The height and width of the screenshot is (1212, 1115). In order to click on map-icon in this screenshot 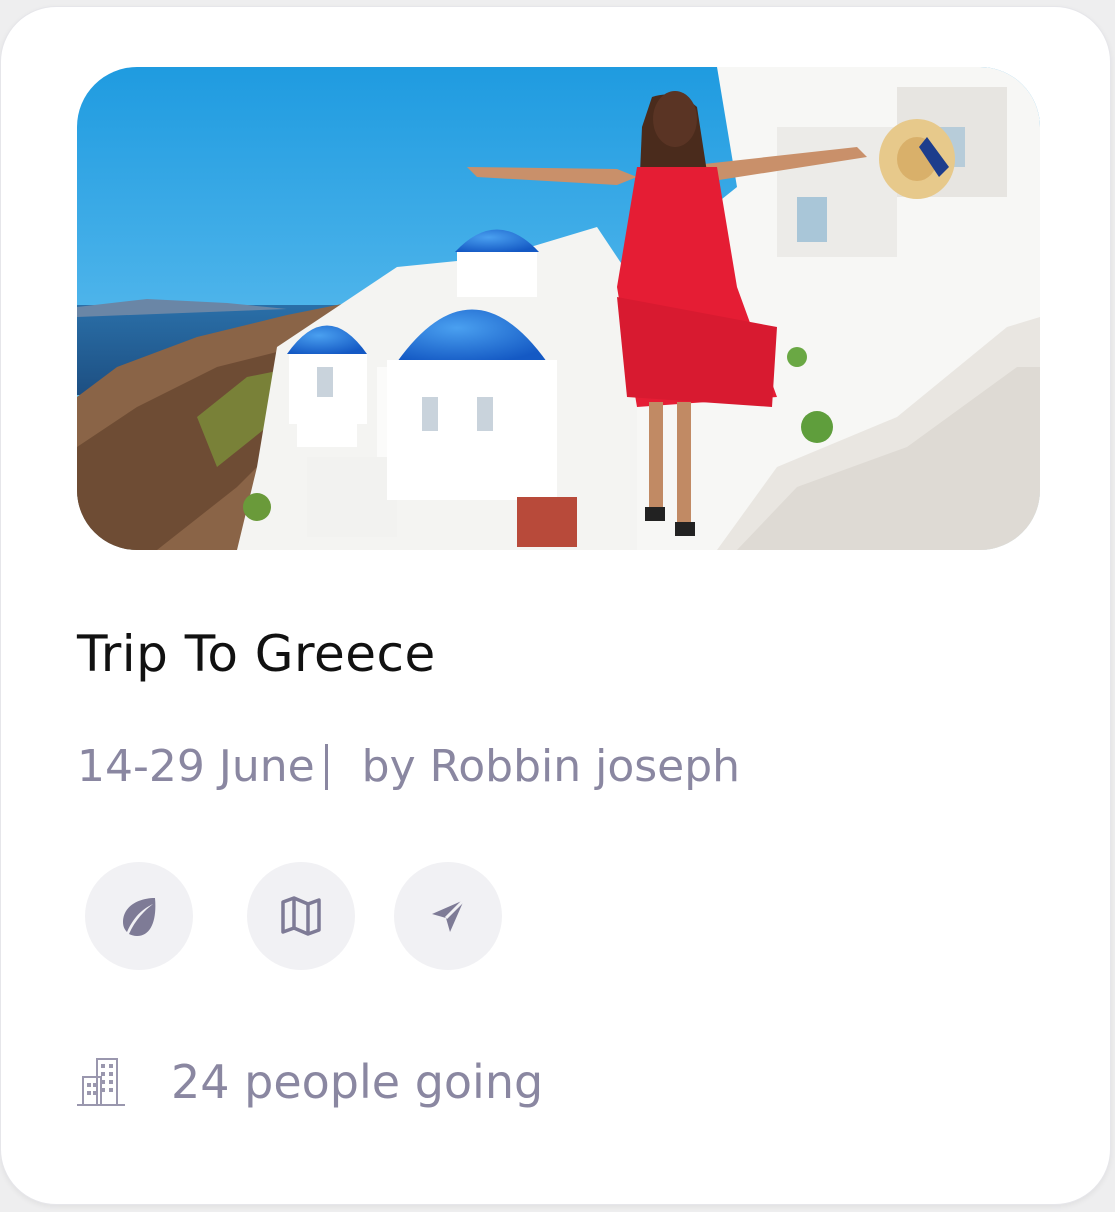, I will do `click(301, 916)`.